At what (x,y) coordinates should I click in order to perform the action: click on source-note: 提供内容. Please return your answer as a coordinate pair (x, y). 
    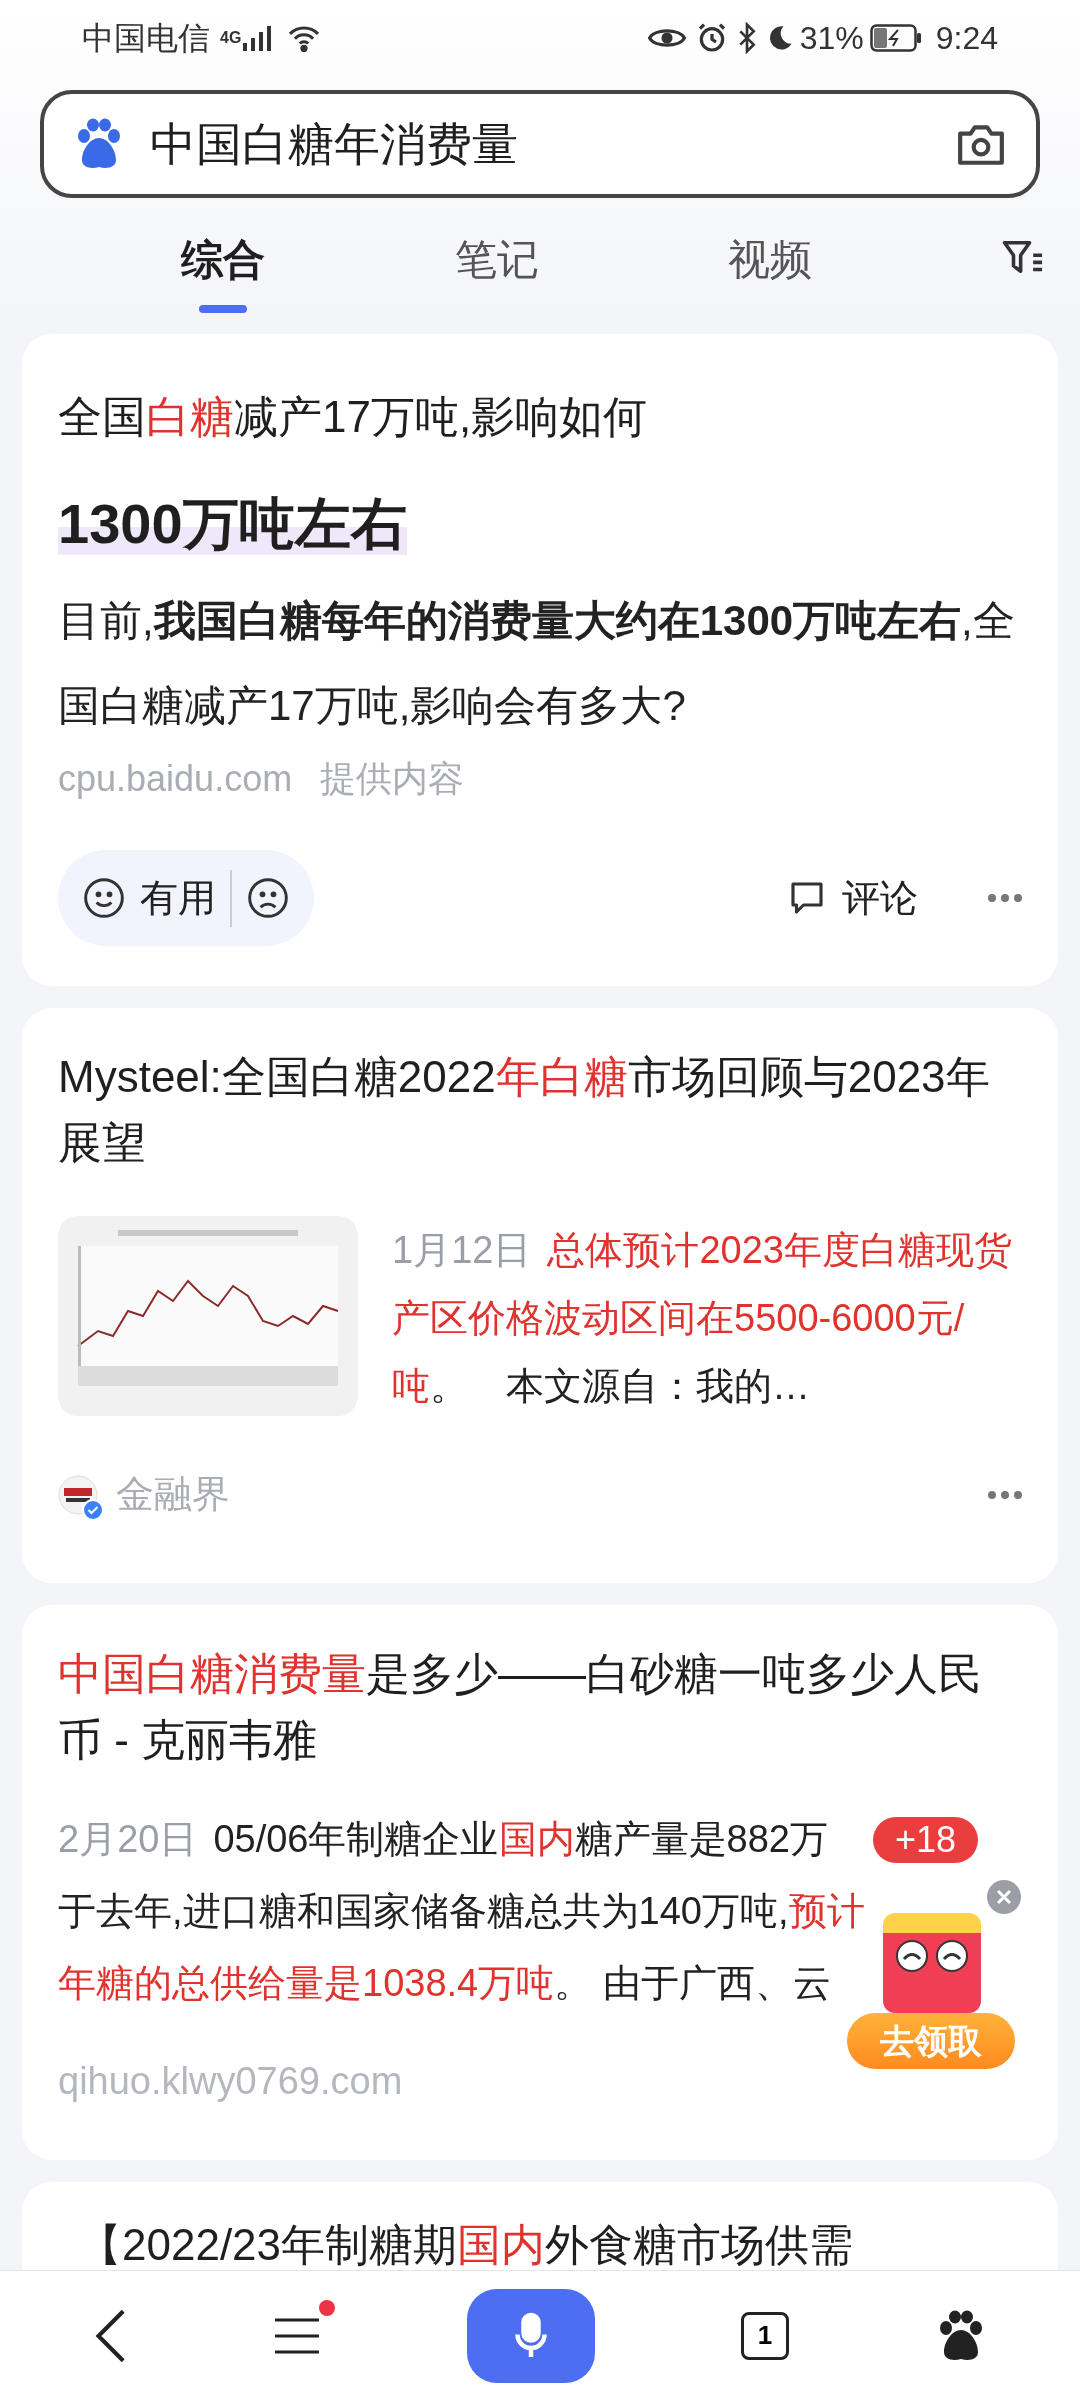
    Looking at the image, I should click on (392, 779).